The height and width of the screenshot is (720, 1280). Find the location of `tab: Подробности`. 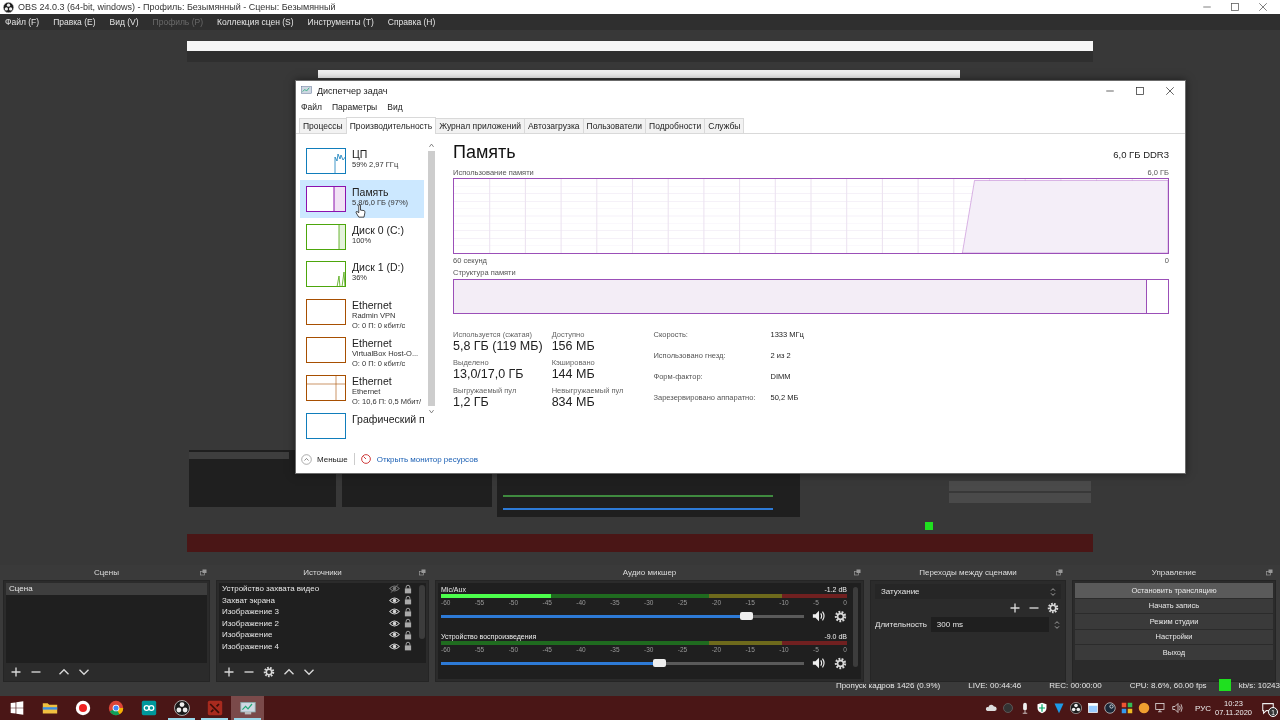

tab: Подробности is located at coordinates (675, 125).